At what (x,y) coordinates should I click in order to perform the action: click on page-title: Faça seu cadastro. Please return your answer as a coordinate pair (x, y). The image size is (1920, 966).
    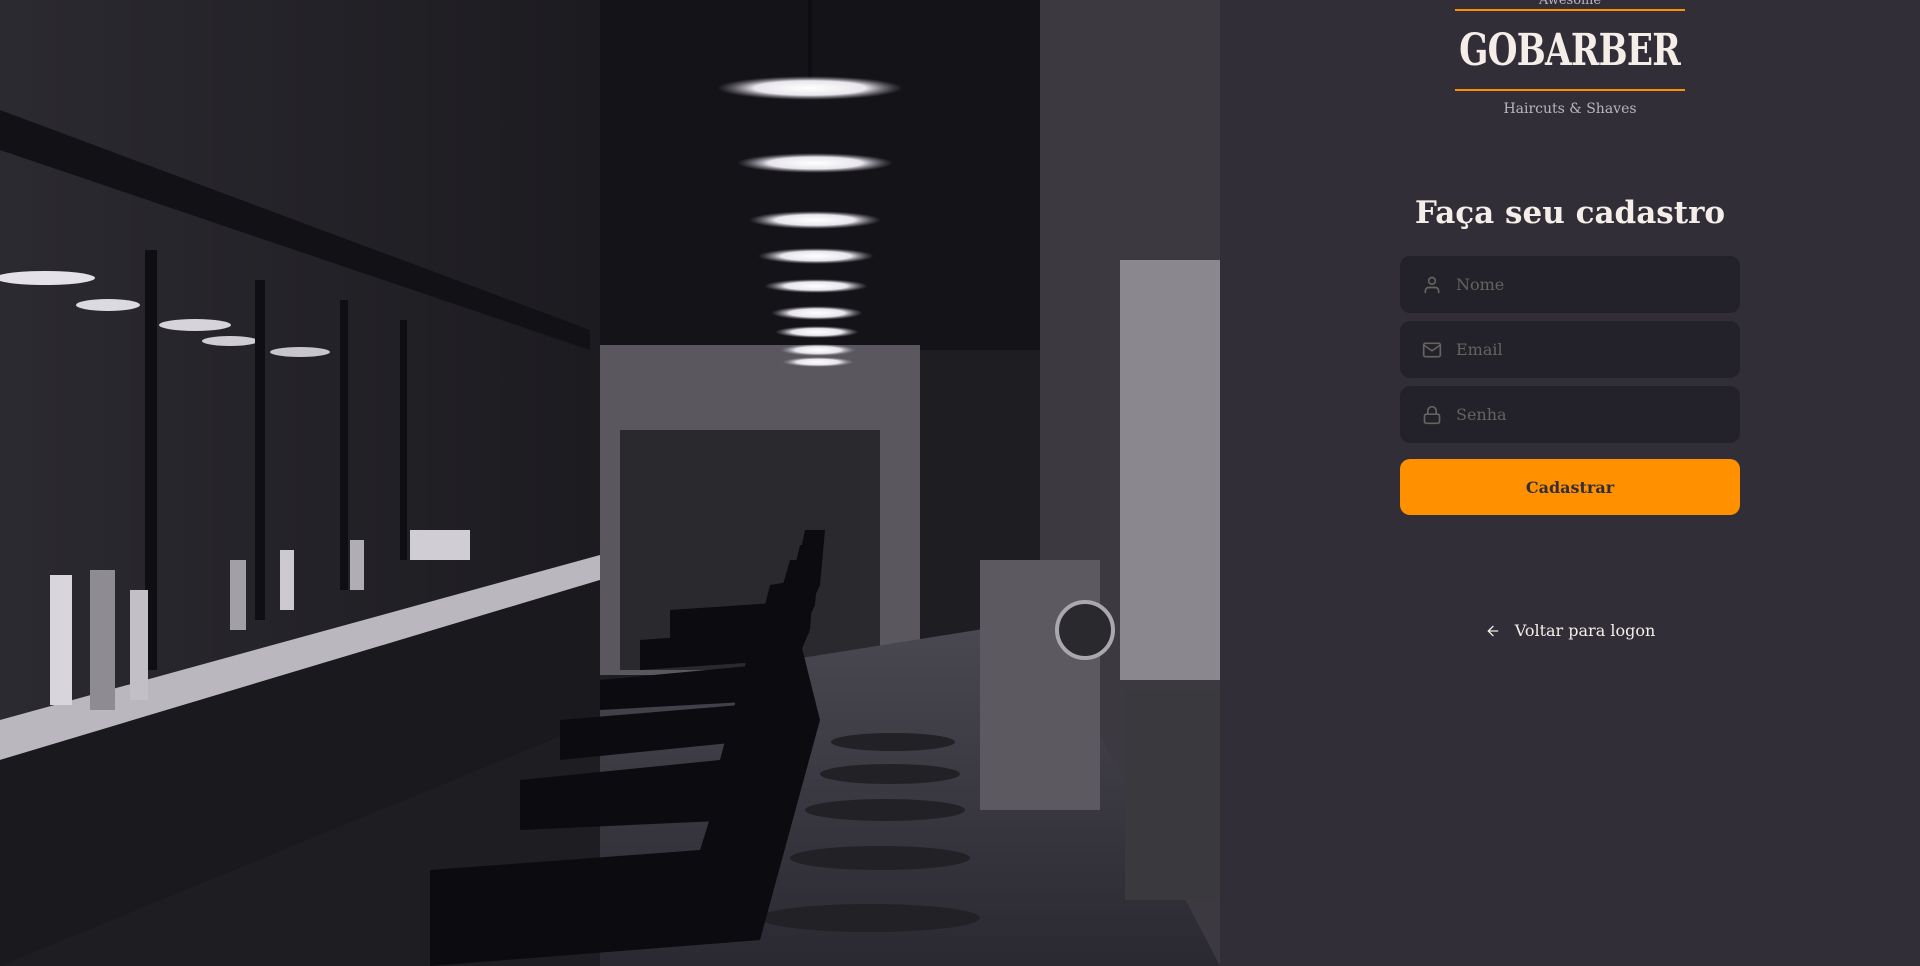
    Looking at the image, I should click on (1570, 213).